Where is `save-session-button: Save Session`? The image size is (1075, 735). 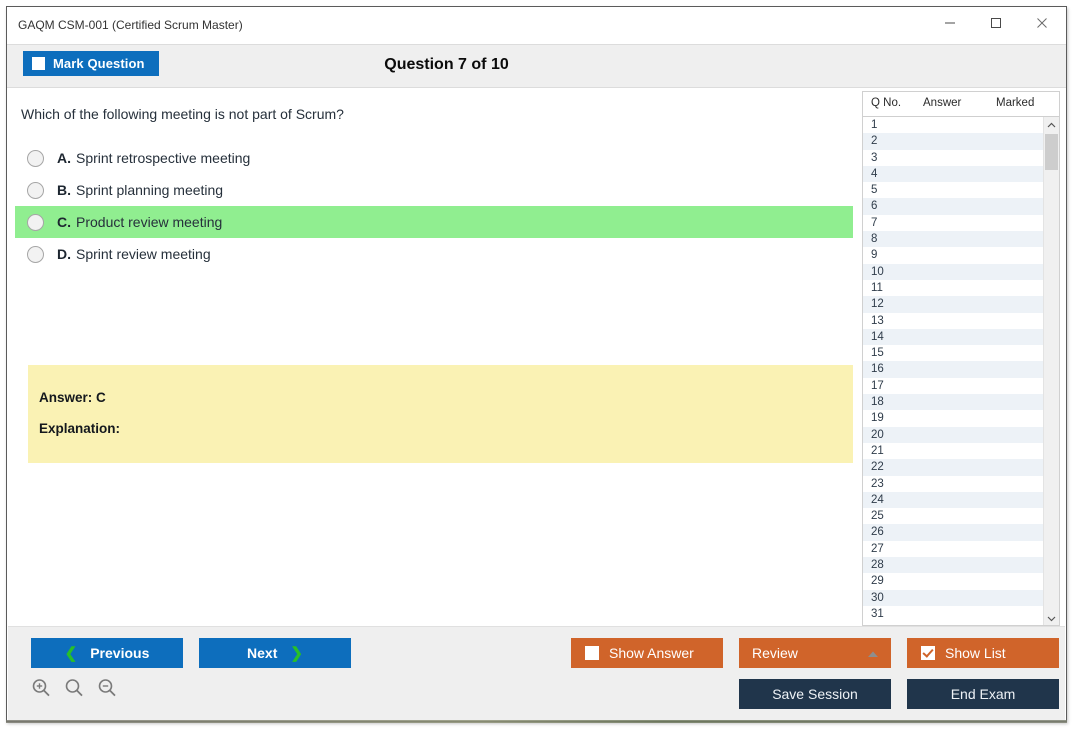 save-session-button: Save Session is located at coordinates (815, 694).